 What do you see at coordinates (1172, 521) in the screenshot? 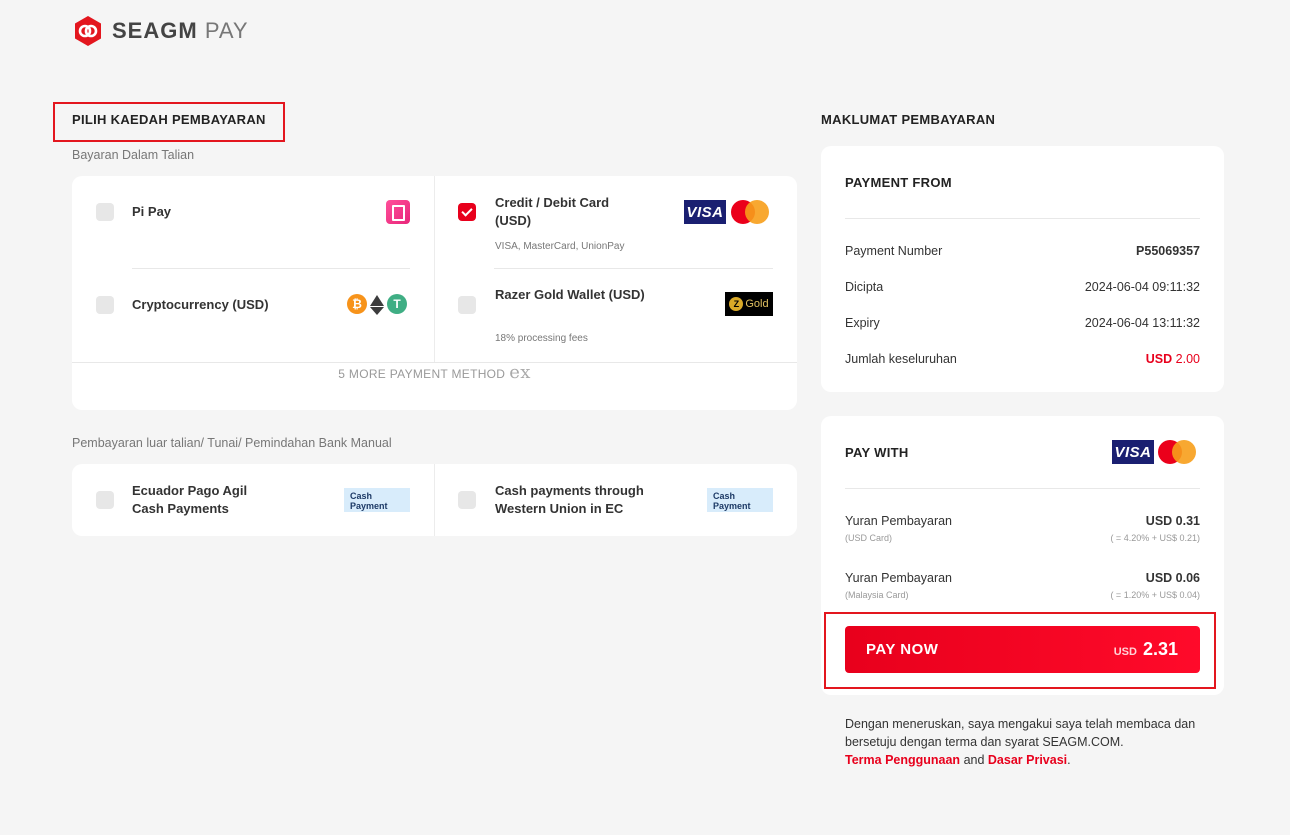
I see `fee-value: USD 0.31` at bounding box center [1172, 521].